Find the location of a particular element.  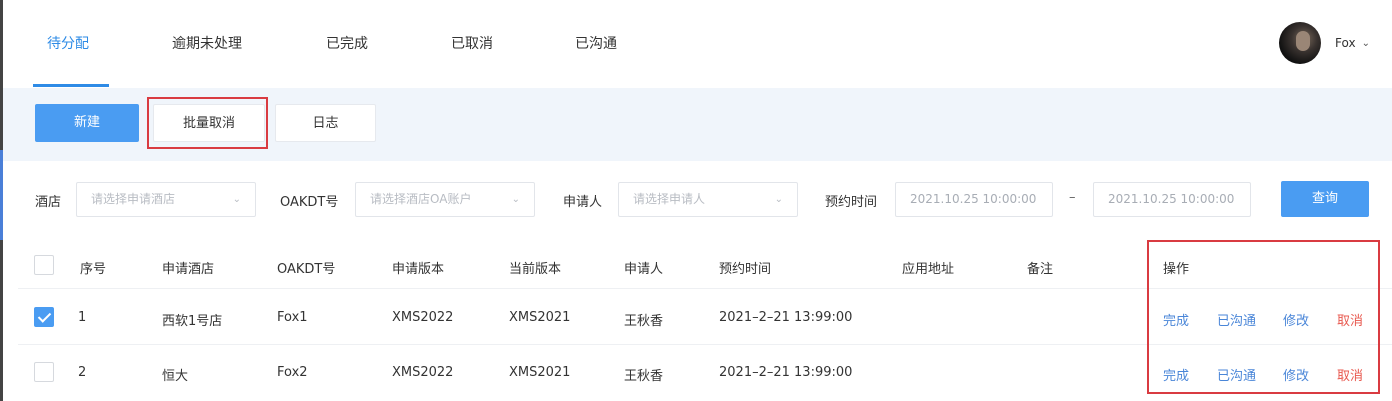

hotel-select: 请选择申请酒店 ⌄ is located at coordinates (166, 199).